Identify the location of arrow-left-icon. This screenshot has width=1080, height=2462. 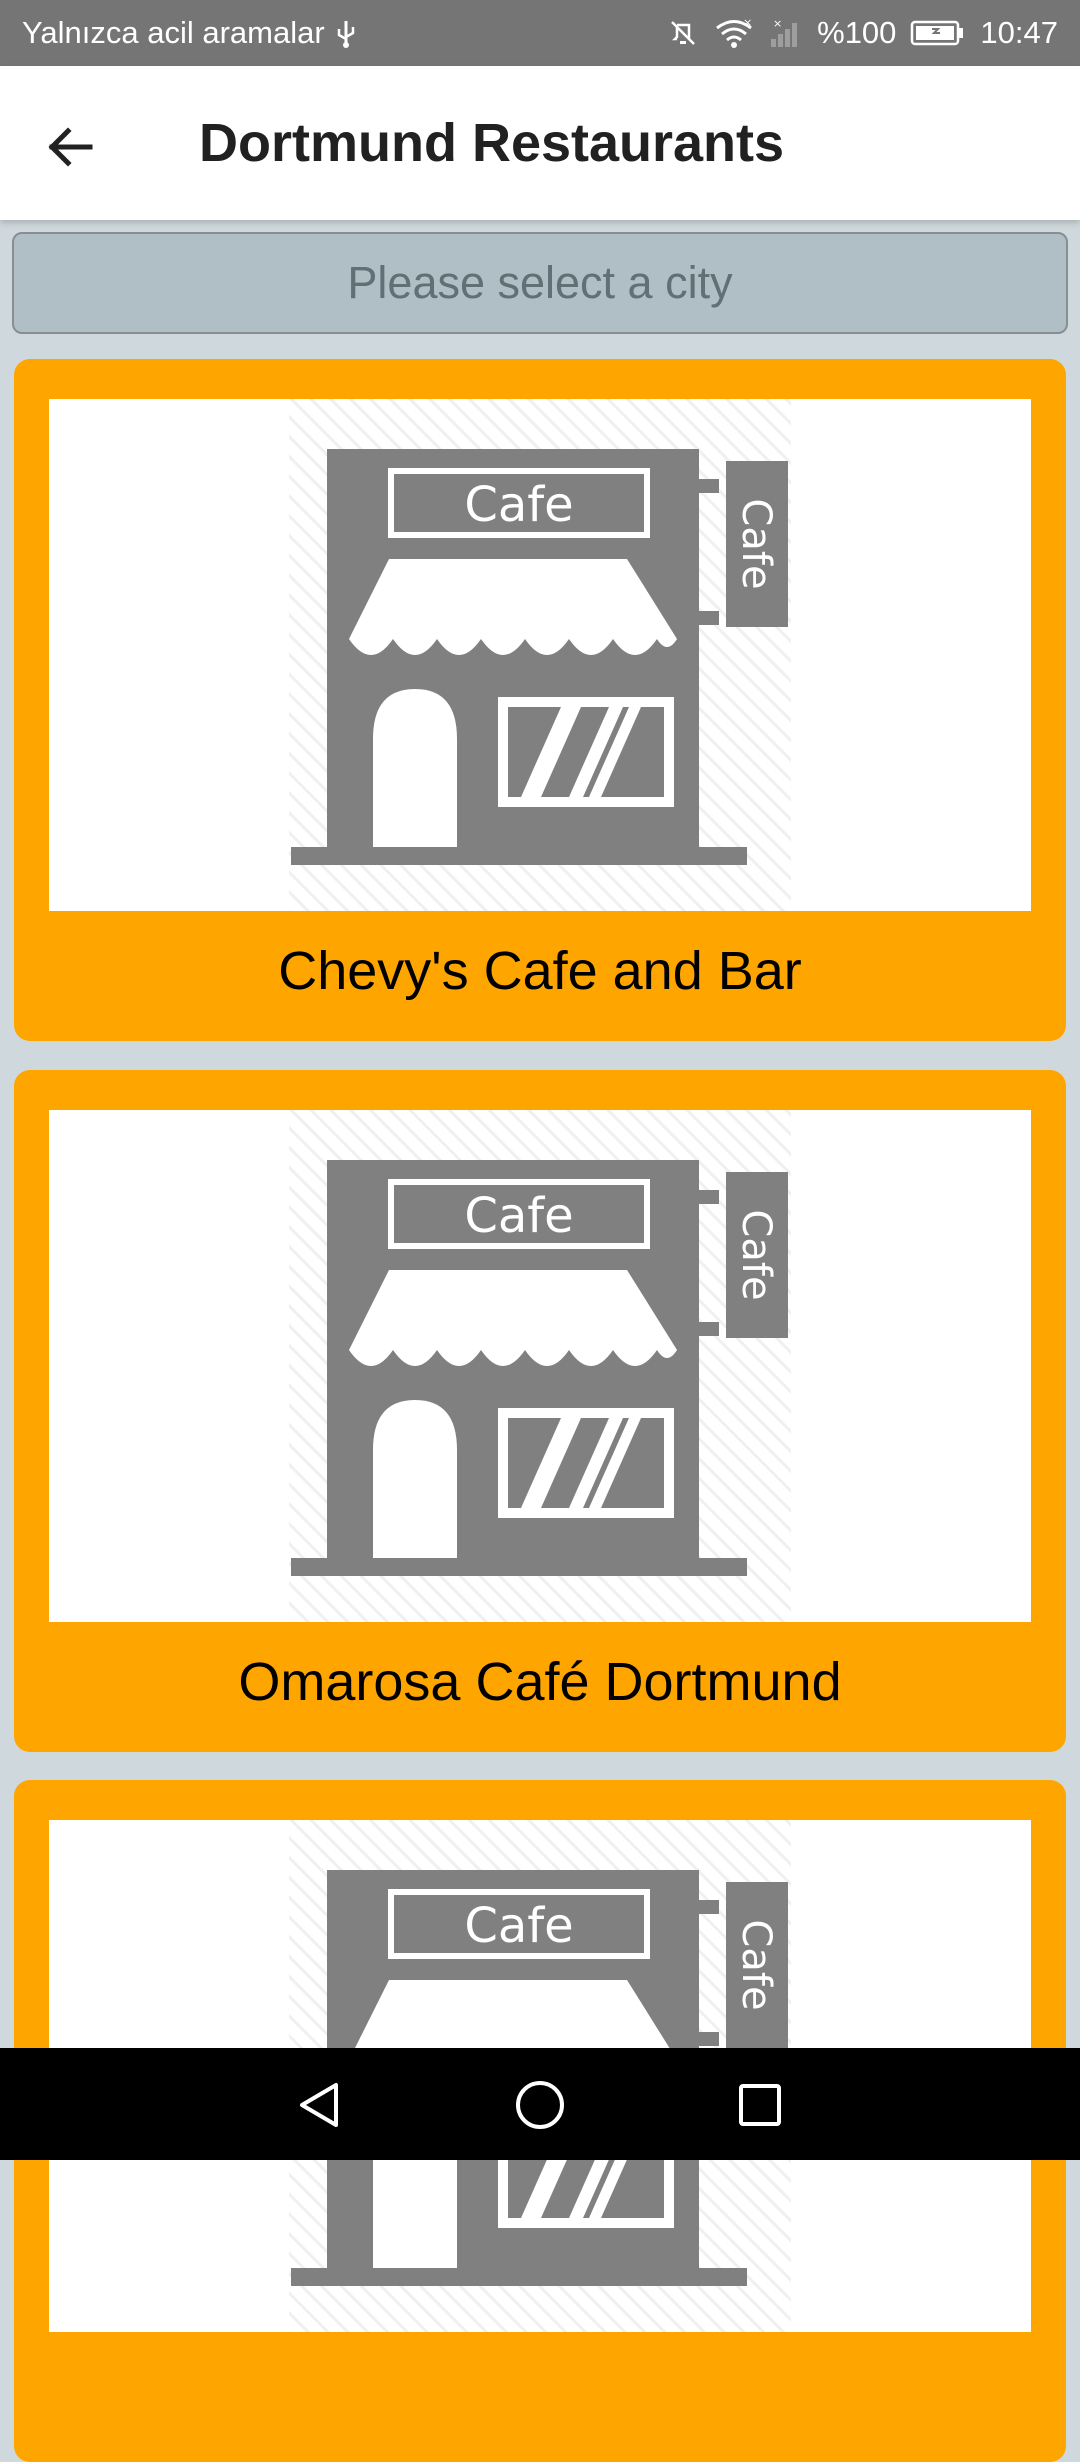
(70, 147).